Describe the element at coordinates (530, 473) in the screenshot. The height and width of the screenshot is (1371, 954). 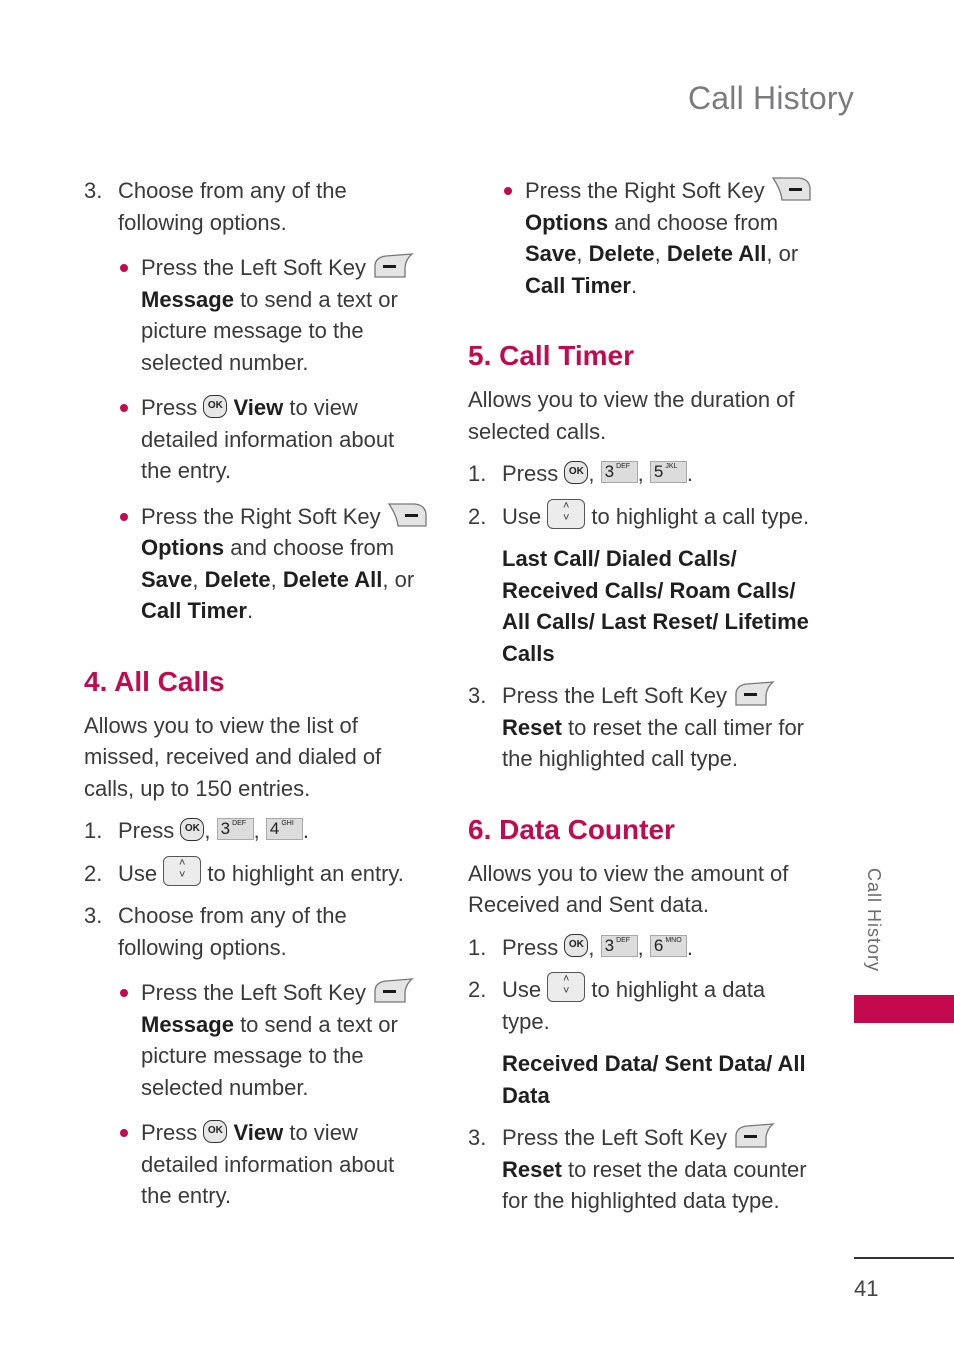
I see `step-text: Press` at that location.